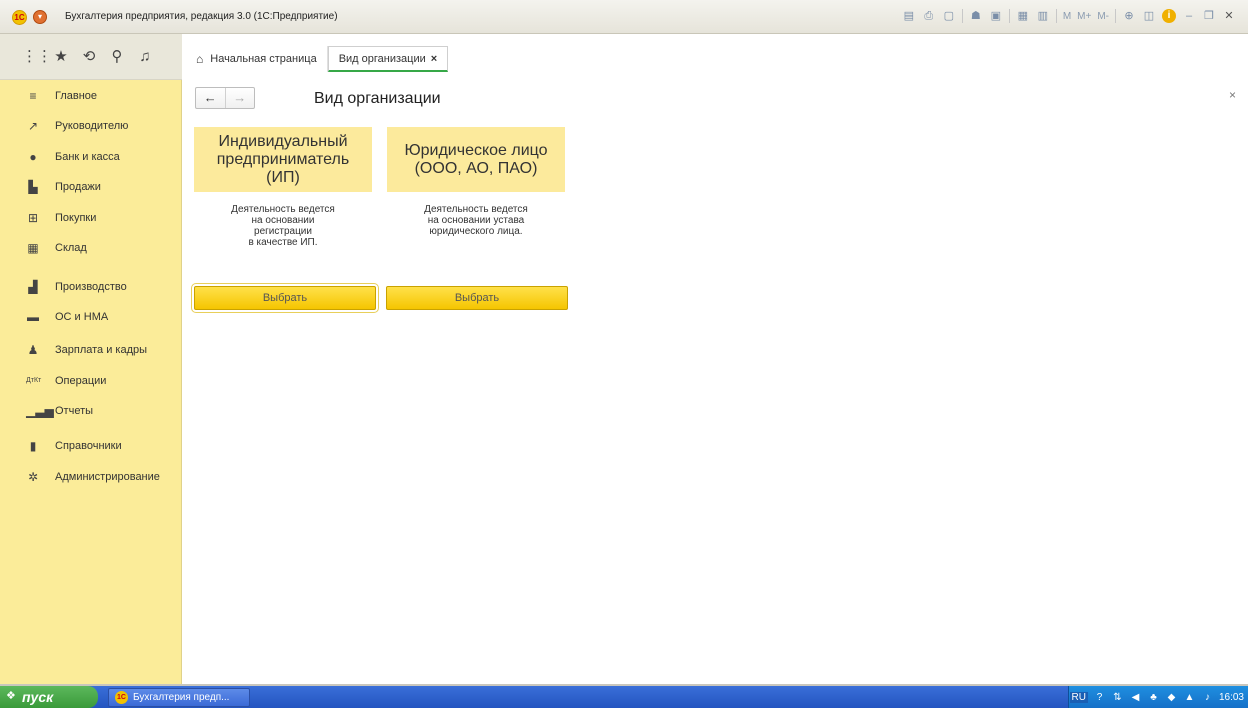 The image size is (1248, 708). Describe the element at coordinates (33, 217) in the screenshot. I see `cart-icon: ⊞` at that location.